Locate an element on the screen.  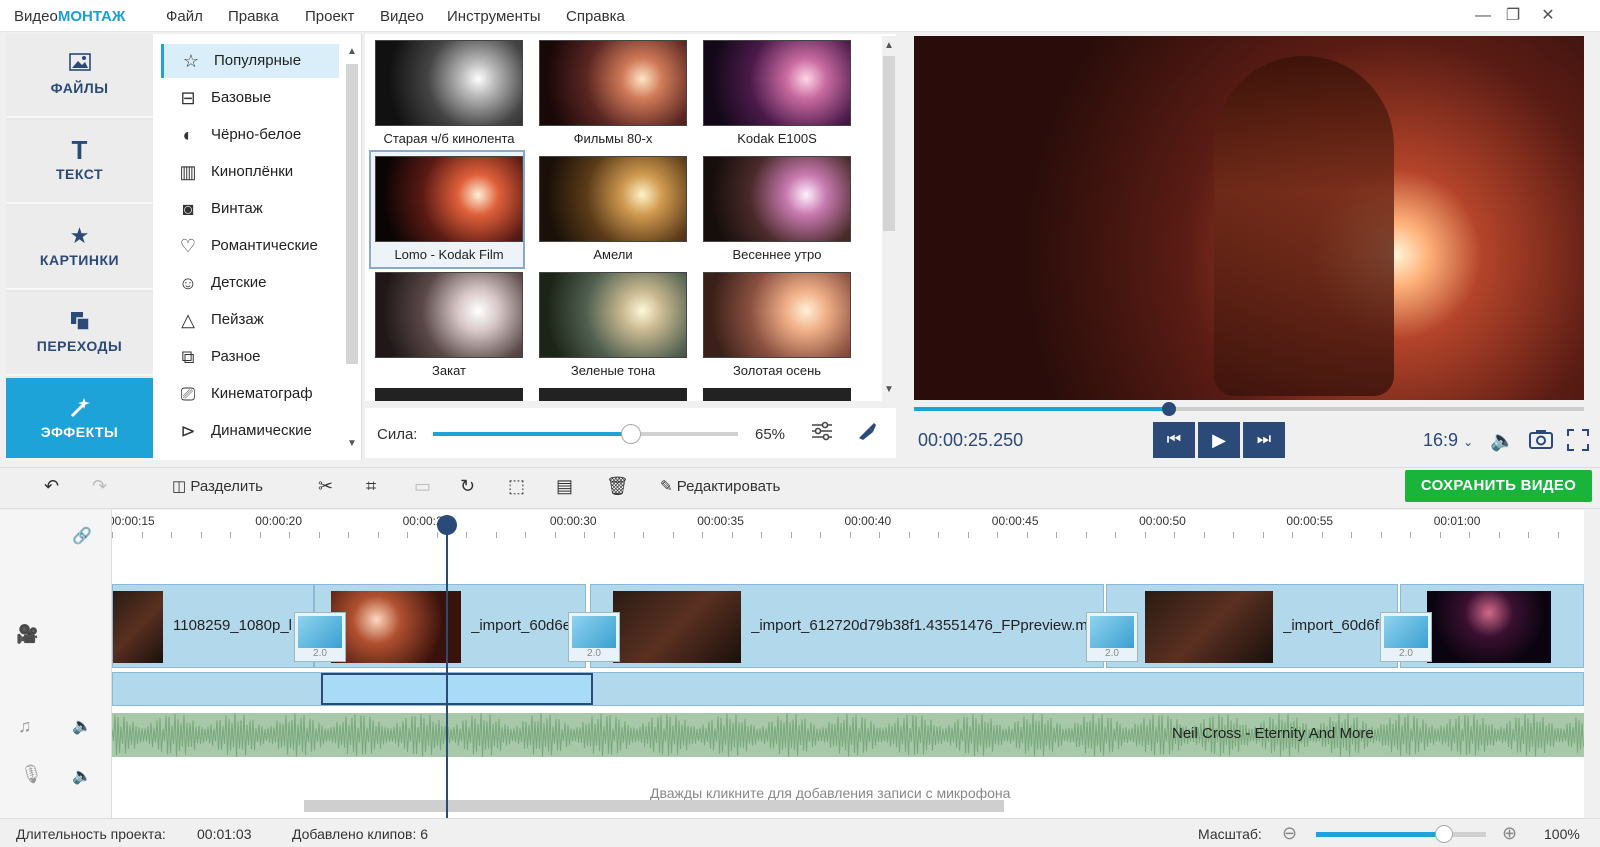
crop-icon: ⌗ is located at coordinates (371, 489).